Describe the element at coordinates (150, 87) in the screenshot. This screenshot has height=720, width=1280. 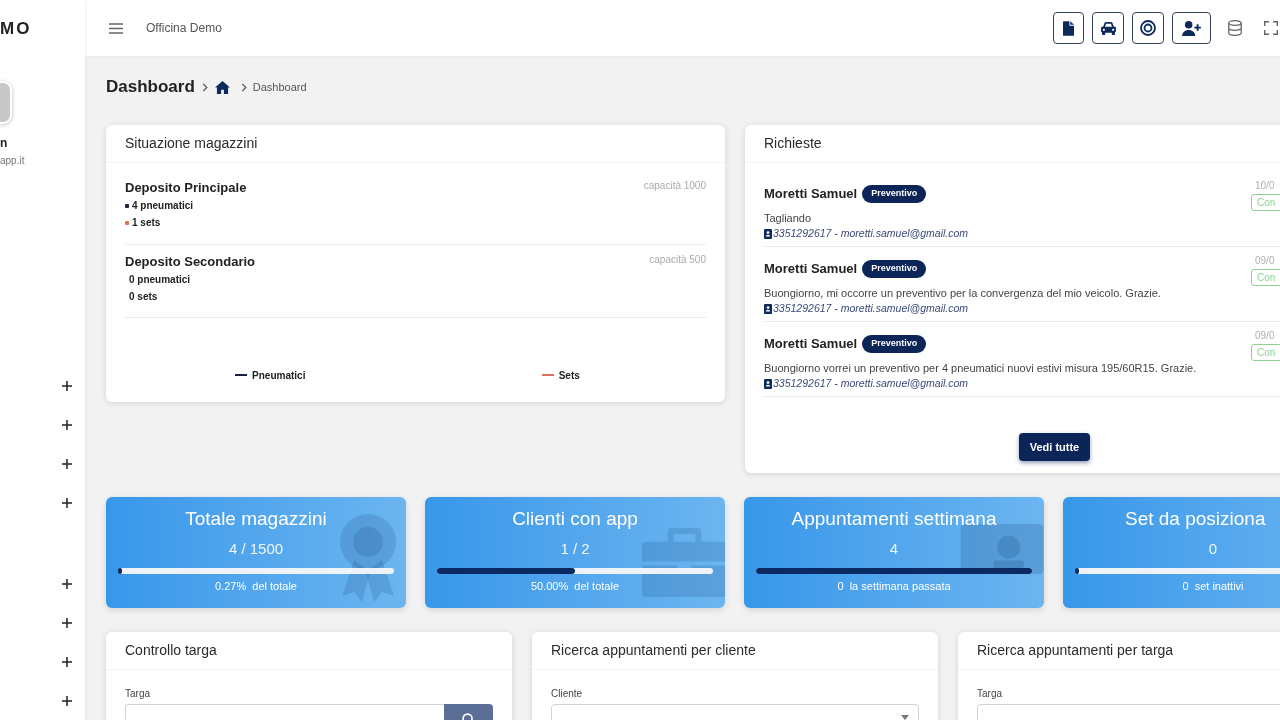
I see `page-title: Dashboard` at that location.